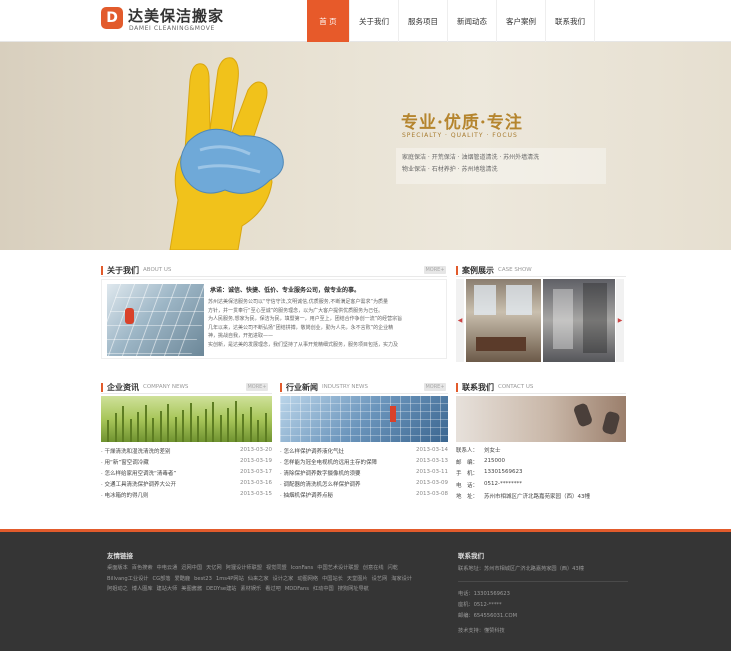 This screenshot has width=731, height=651. What do you see at coordinates (537, 497) in the screenshot?
I see `contact-value: 苏州市相城区广济北路嘉苑家园（西）43幢` at bounding box center [537, 497].